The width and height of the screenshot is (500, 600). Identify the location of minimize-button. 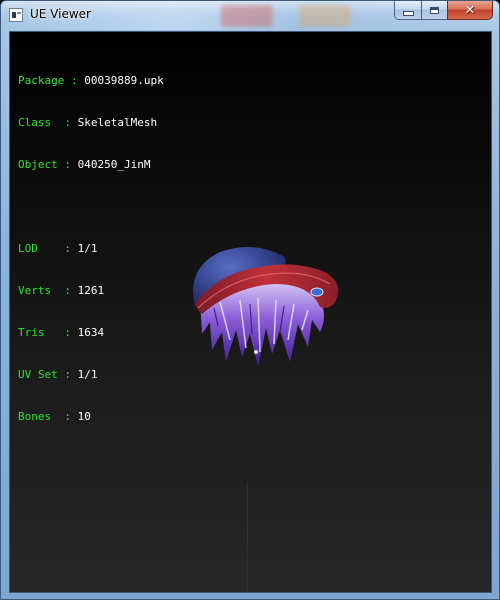
(407, 10).